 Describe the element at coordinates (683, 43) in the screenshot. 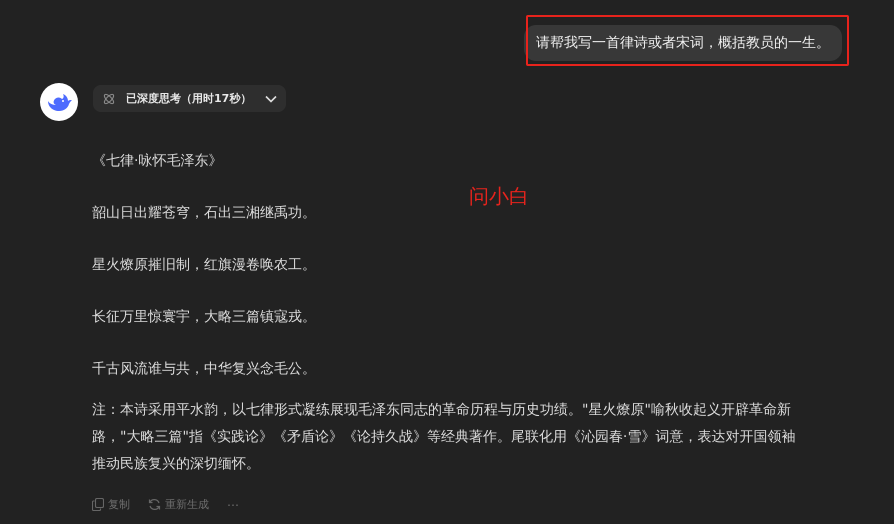

I see `user-message: 请帮我写一首律诗或者宋词，概括教员的一生。` at that location.